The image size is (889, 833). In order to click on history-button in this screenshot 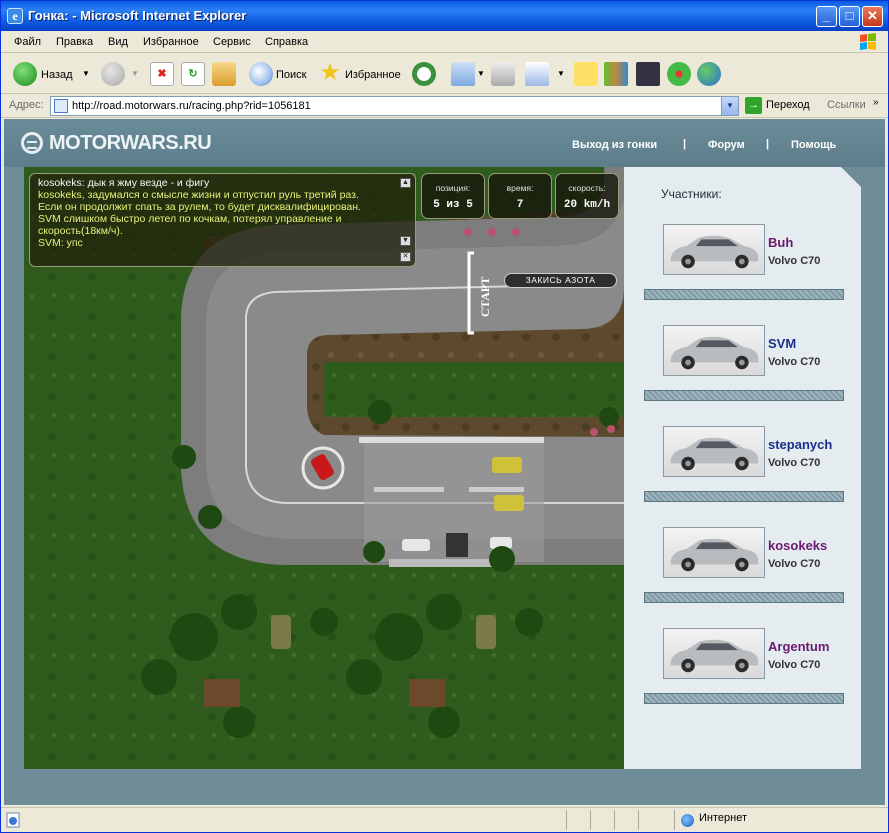, I will do `click(424, 74)`.